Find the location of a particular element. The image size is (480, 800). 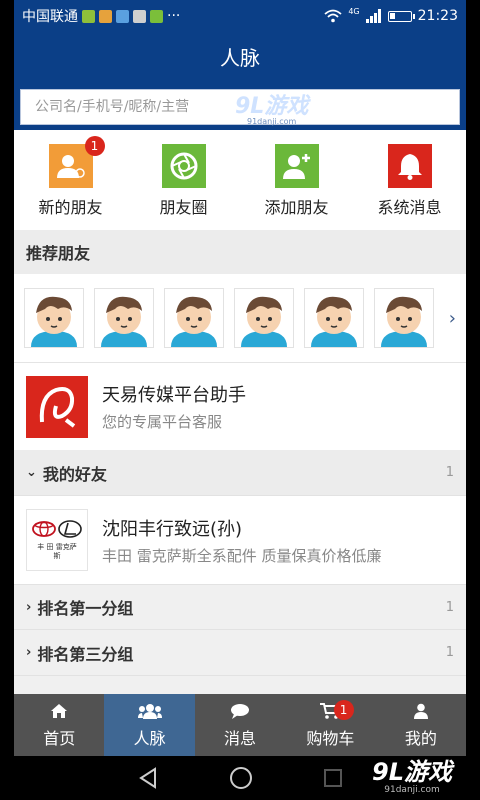

new-friends-badge: 1 is located at coordinates (94, 146).